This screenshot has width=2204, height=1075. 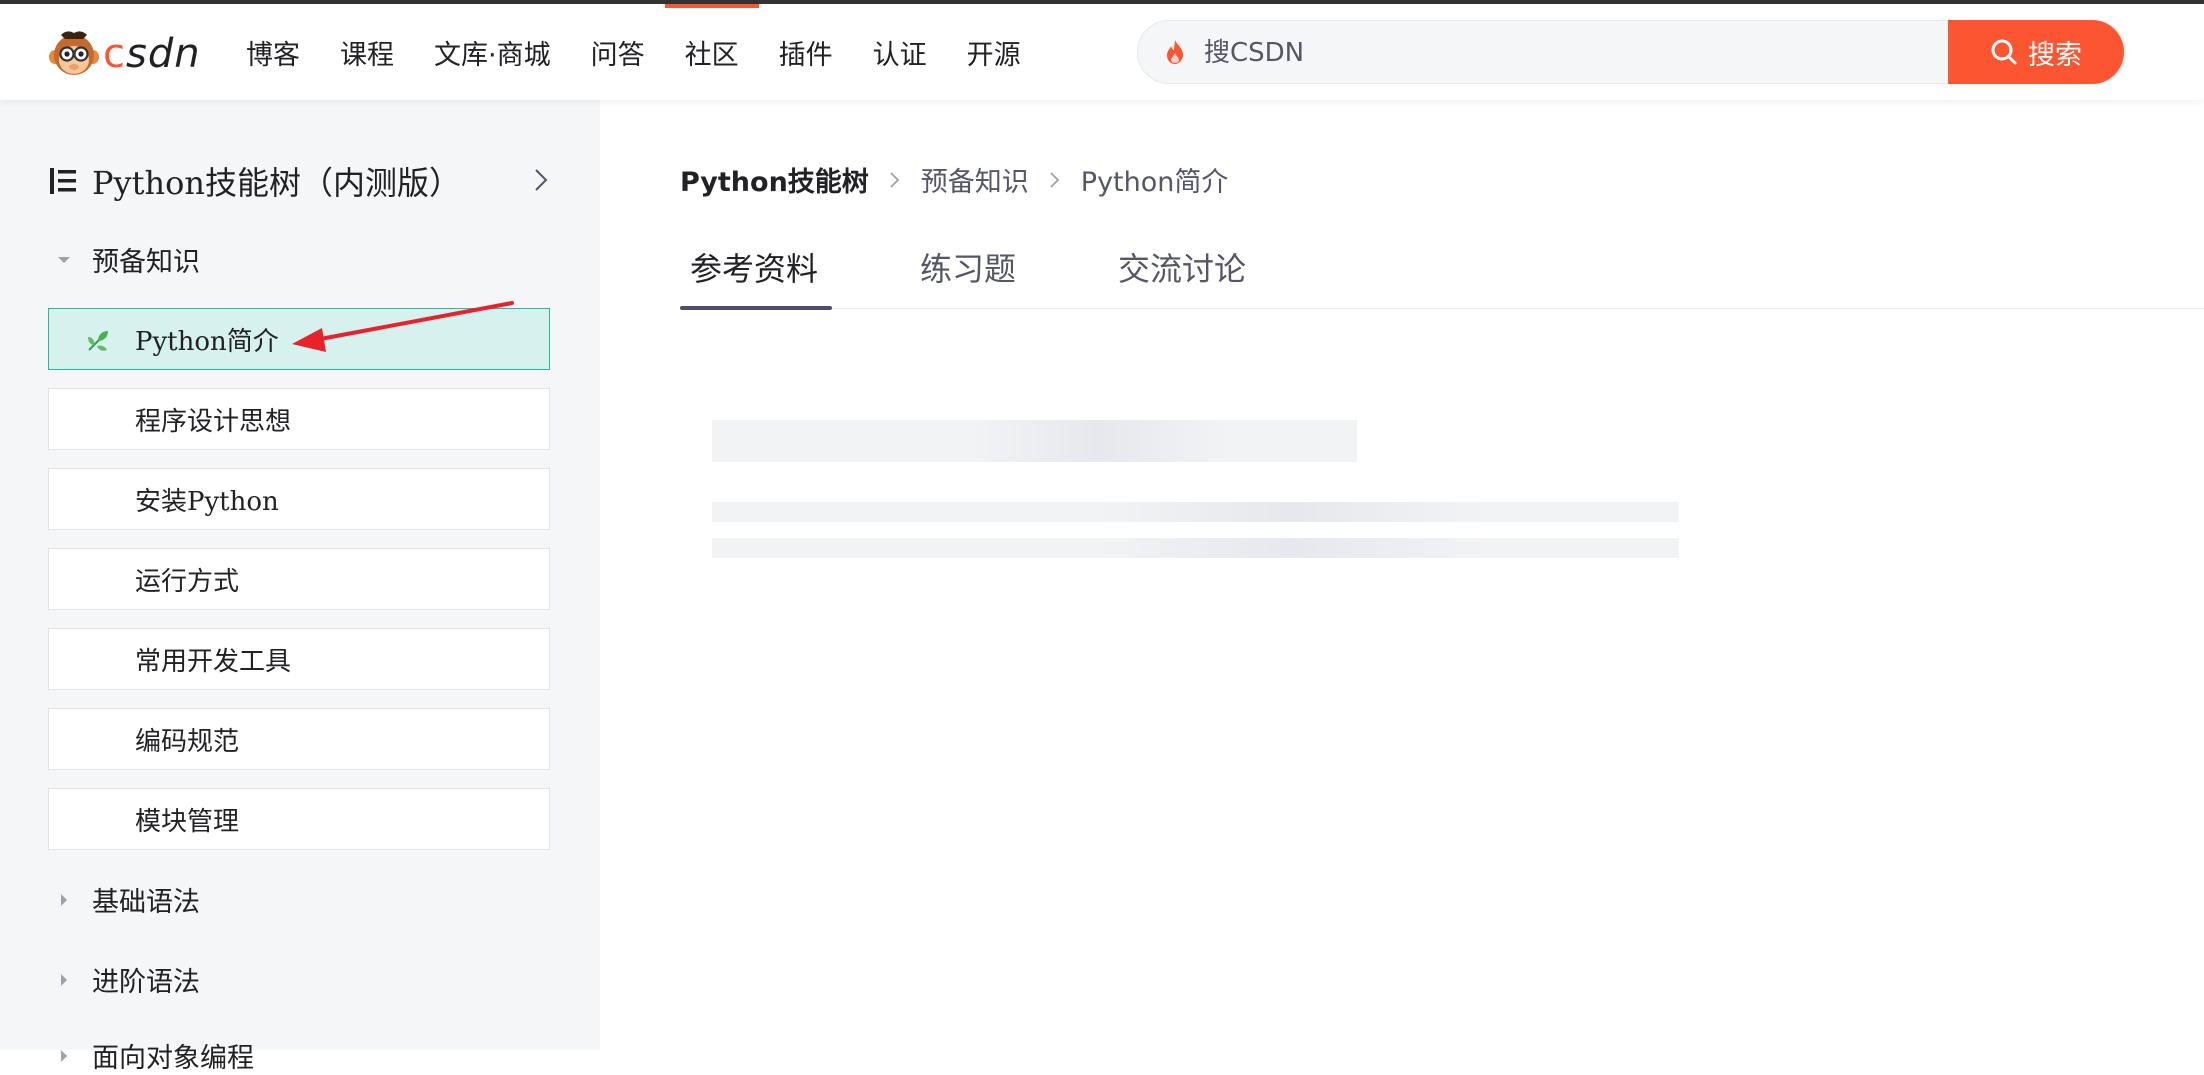 I want to click on nav-open-source: 开源, so click(x=994, y=52).